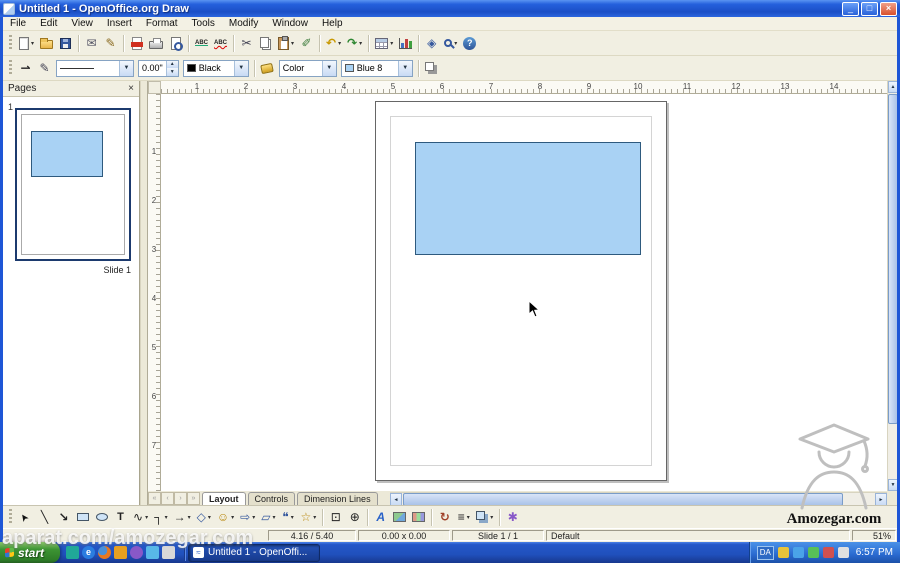  Describe the element at coordinates (405, 43) in the screenshot. I see `insert-chart-button` at that location.